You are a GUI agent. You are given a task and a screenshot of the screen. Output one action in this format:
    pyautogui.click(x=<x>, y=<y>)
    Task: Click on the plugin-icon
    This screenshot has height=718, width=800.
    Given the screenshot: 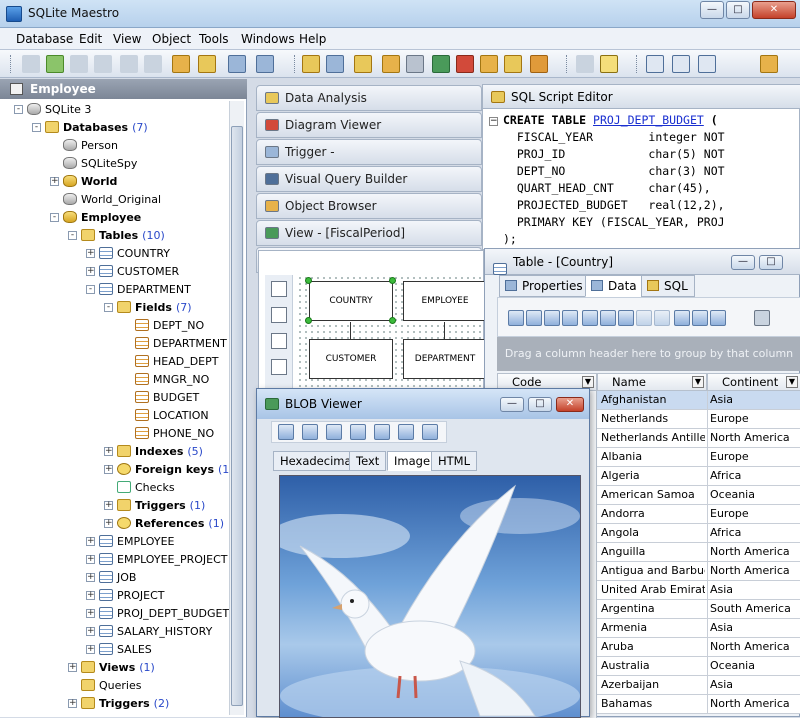 What is the action you would take?
    pyautogui.click(x=769, y=64)
    